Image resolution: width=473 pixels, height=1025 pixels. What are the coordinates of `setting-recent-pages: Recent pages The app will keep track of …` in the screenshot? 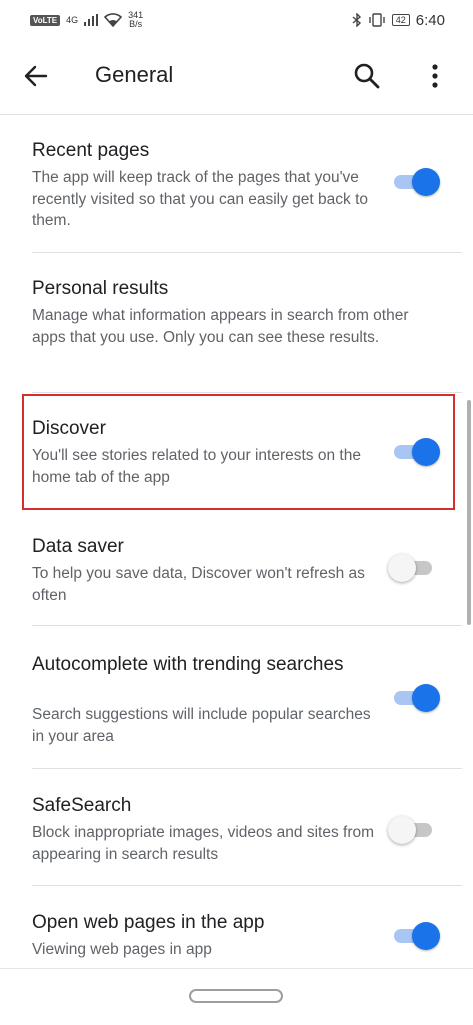 It's located at (236, 183).